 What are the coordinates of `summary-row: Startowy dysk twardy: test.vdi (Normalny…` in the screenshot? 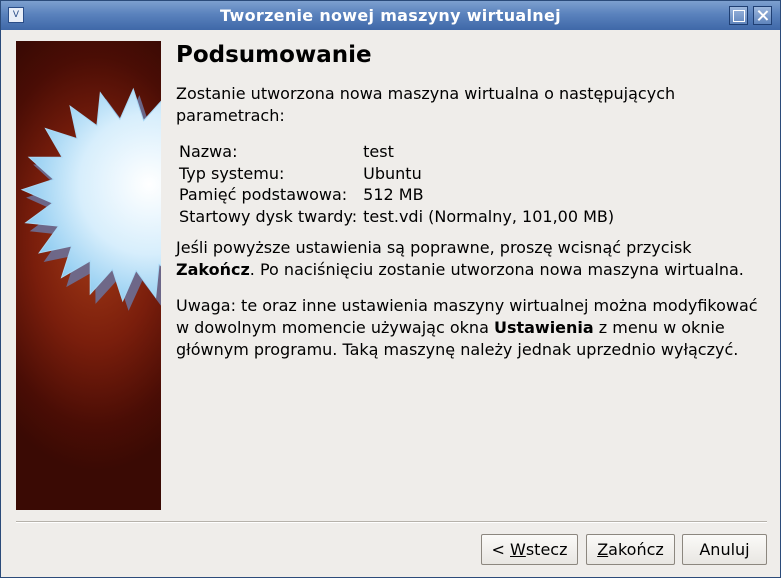 It's located at (399, 217).